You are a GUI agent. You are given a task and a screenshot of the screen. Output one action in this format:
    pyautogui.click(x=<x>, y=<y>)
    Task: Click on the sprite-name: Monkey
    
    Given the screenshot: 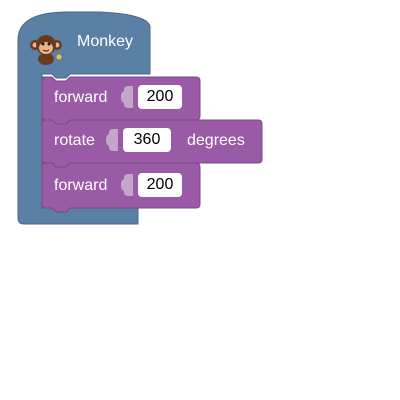 What is the action you would take?
    pyautogui.click(x=105, y=41)
    